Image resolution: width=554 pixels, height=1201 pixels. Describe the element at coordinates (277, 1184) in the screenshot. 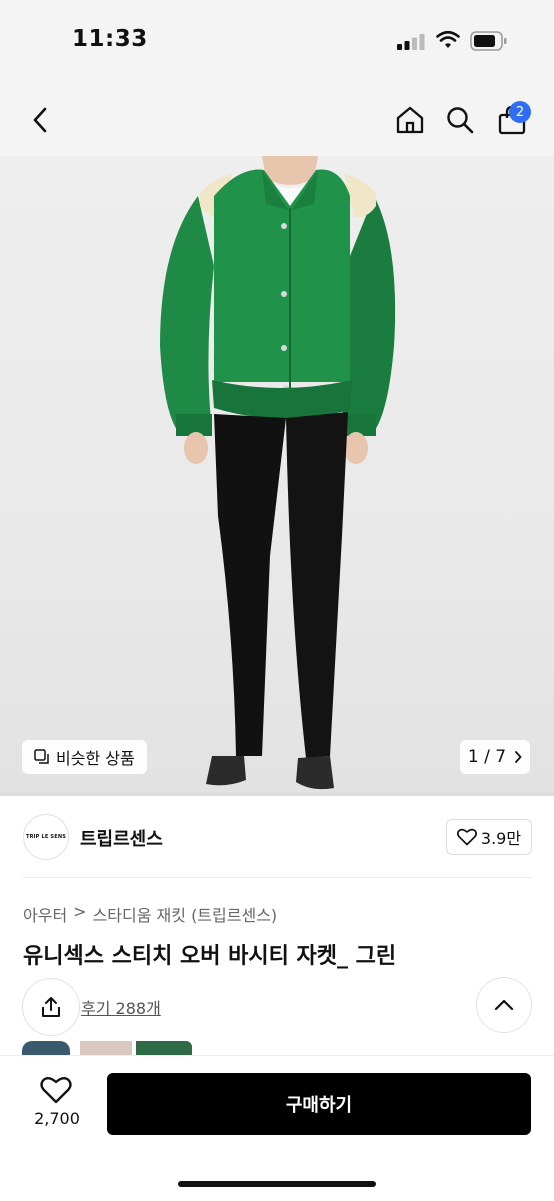

I see `home-indicator` at that location.